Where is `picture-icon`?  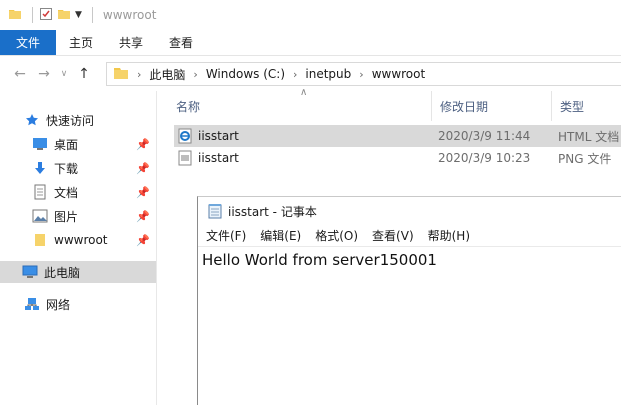 picture-icon is located at coordinates (40, 216).